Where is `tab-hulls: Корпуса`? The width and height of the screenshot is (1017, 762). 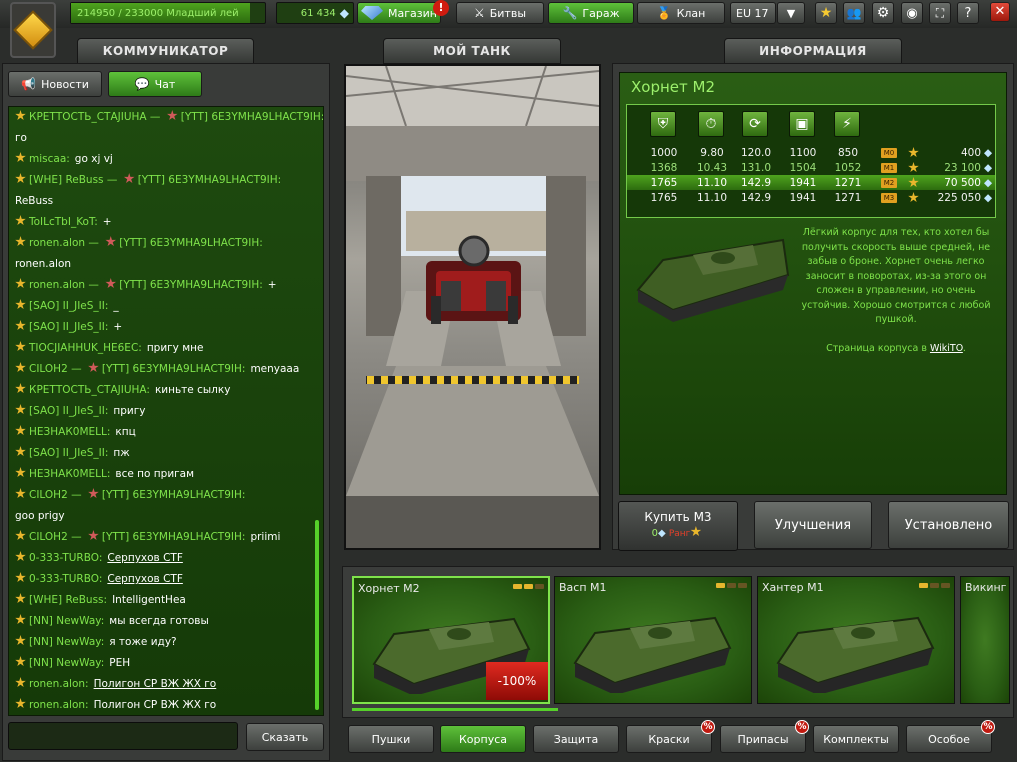 tab-hulls: Корпуса is located at coordinates (483, 739).